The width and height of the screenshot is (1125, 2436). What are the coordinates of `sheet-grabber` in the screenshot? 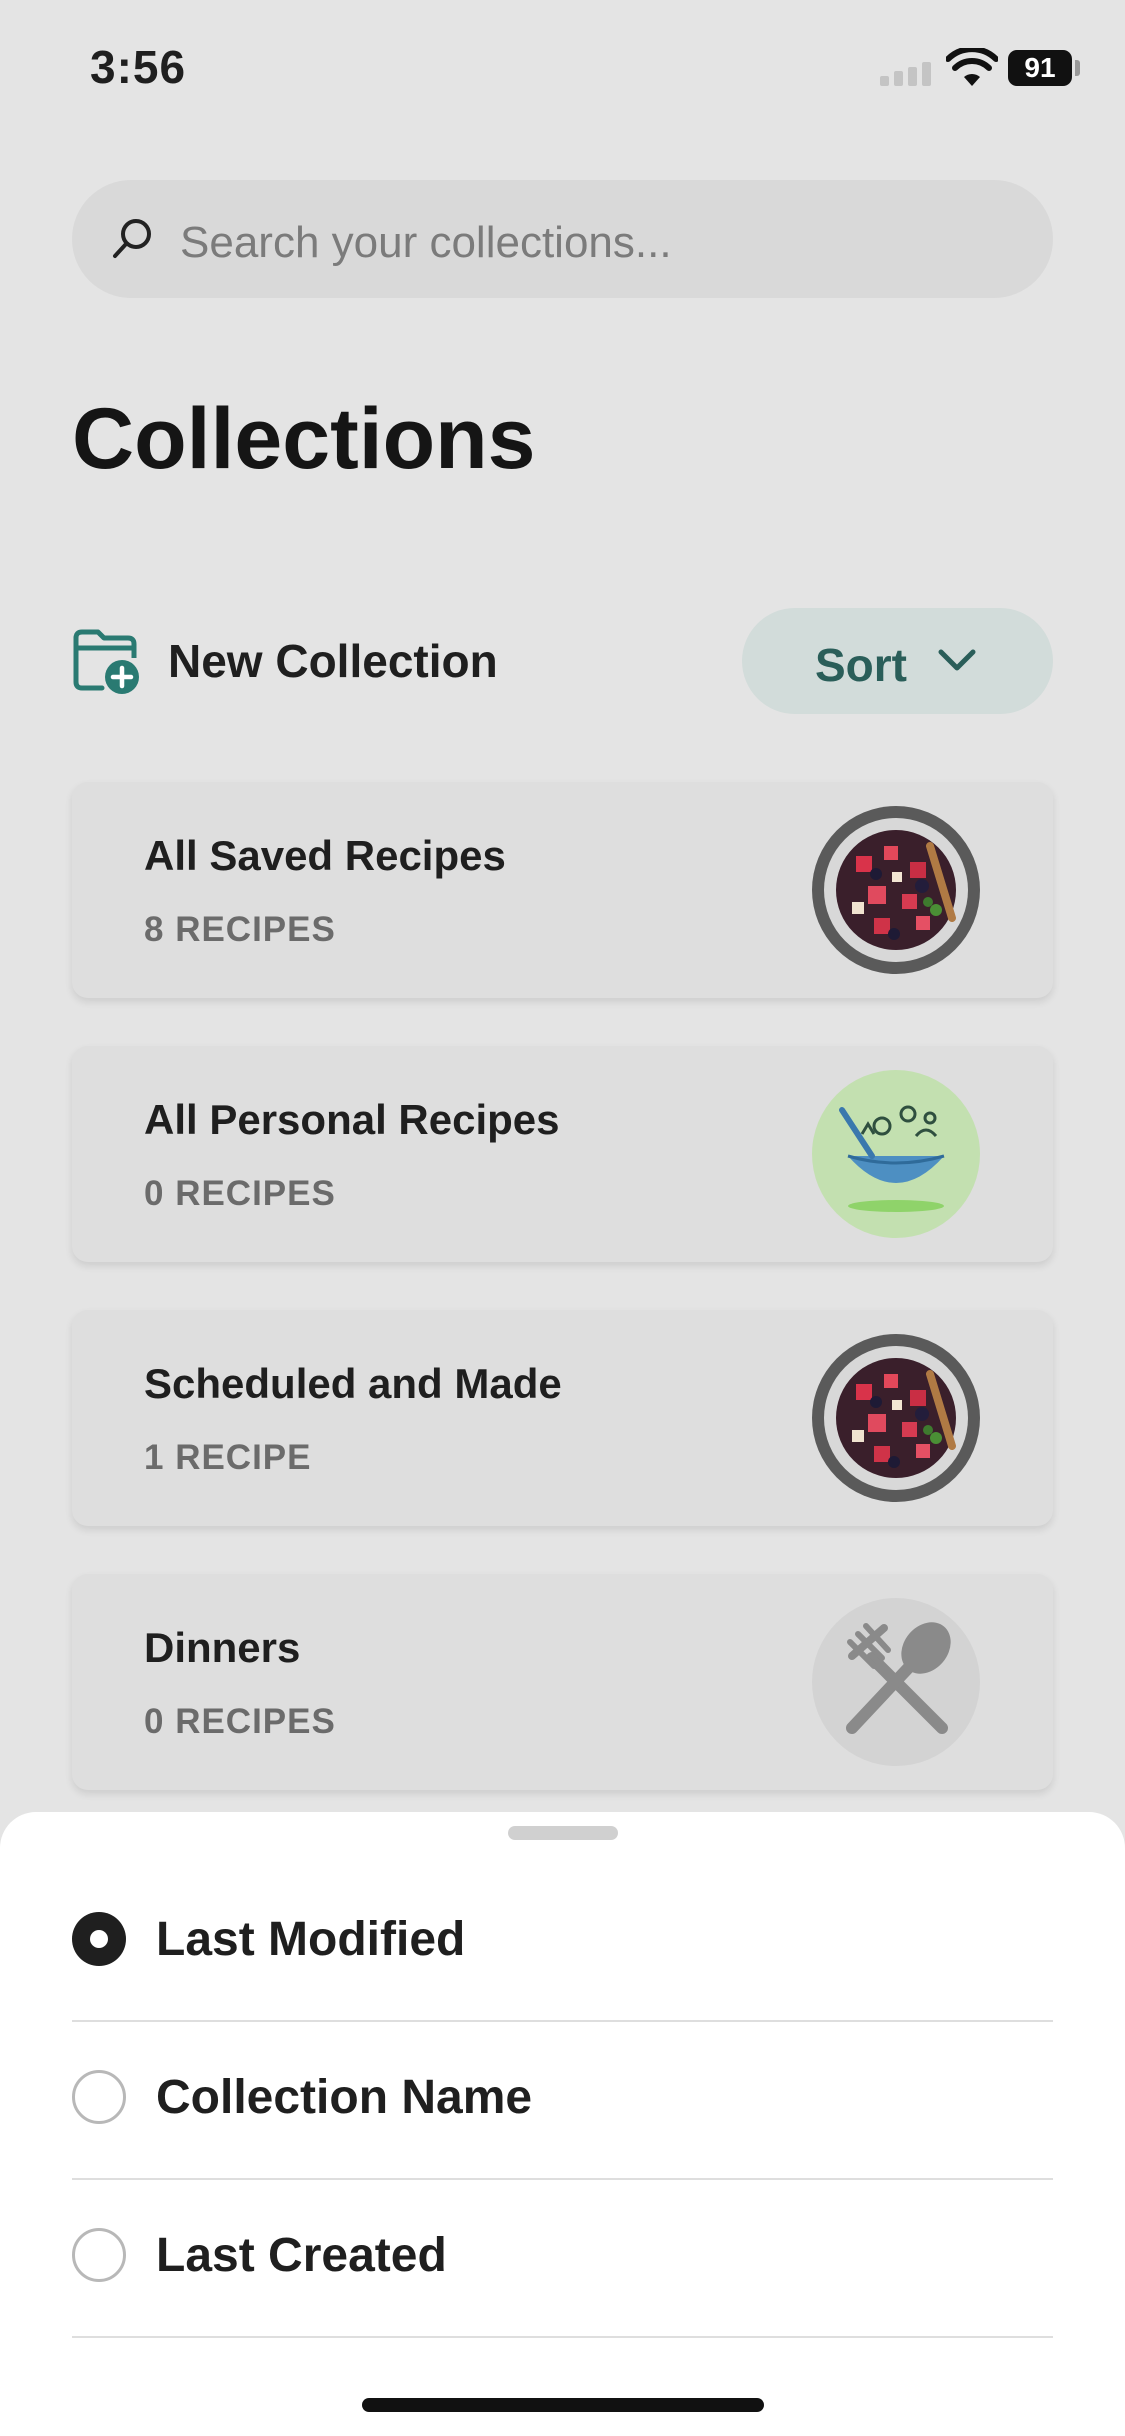 It's located at (563, 1833).